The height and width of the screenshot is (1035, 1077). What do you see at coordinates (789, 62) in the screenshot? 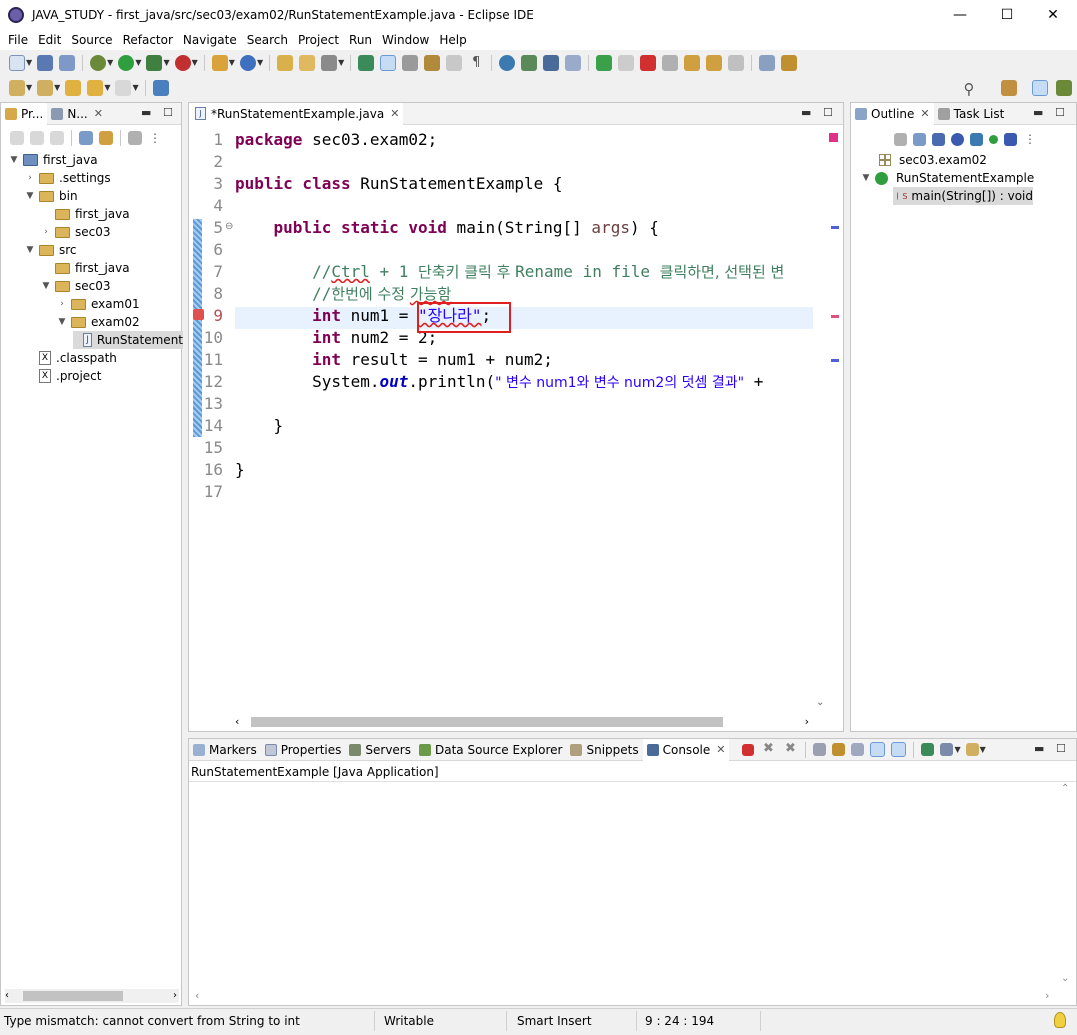
I see `last-edit-icon` at bounding box center [789, 62].